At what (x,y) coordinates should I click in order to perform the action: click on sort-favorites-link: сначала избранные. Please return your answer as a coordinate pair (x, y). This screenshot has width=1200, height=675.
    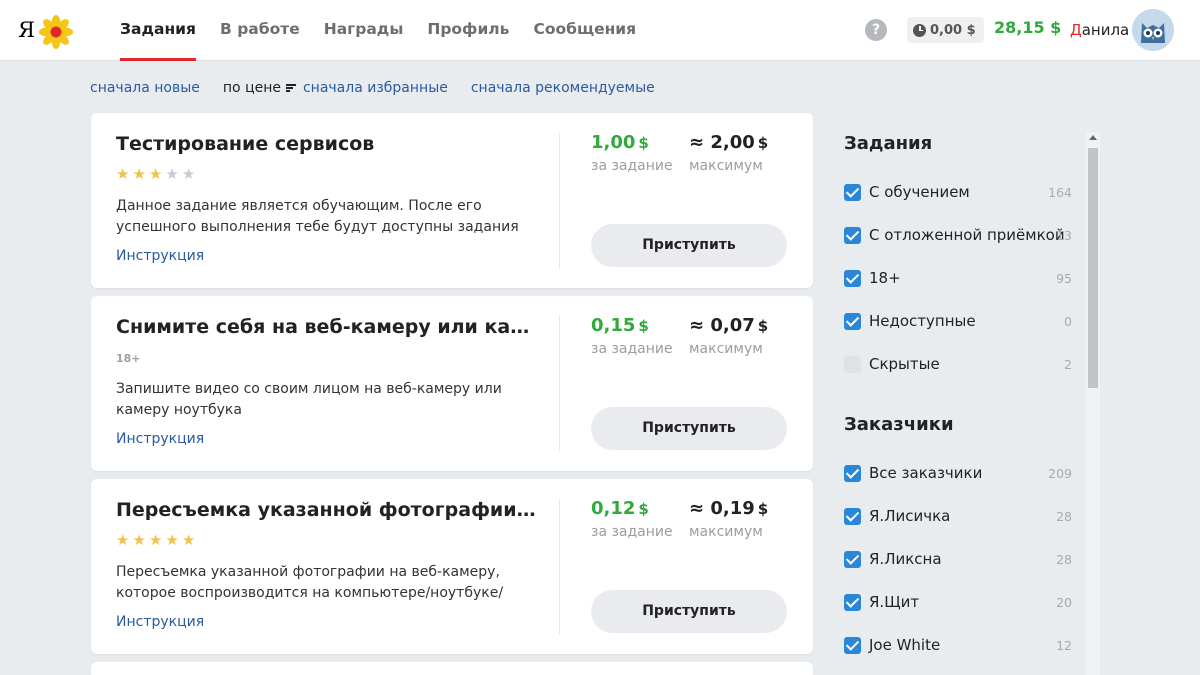
    Looking at the image, I should click on (375, 88).